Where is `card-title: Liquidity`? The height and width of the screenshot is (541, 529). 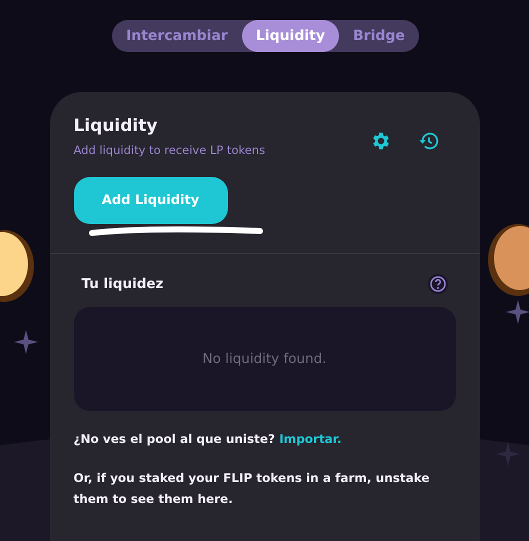 card-title: Liquidity is located at coordinates (116, 126).